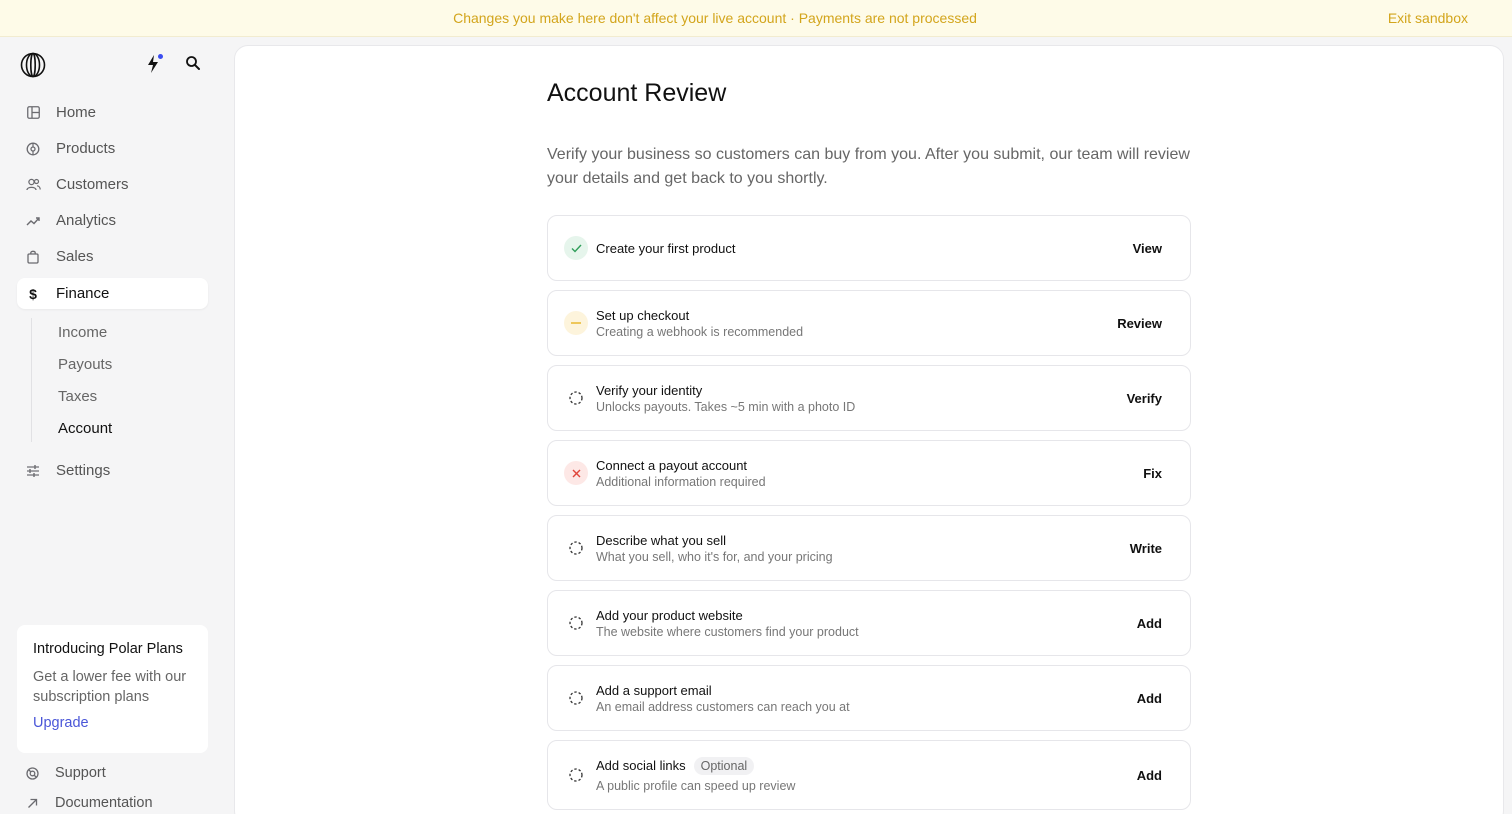 This screenshot has width=1512, height=814. What do you see at coordinates (576, 248) in the screenshot?
I see `check-icon` at bounding box center [576, 248].